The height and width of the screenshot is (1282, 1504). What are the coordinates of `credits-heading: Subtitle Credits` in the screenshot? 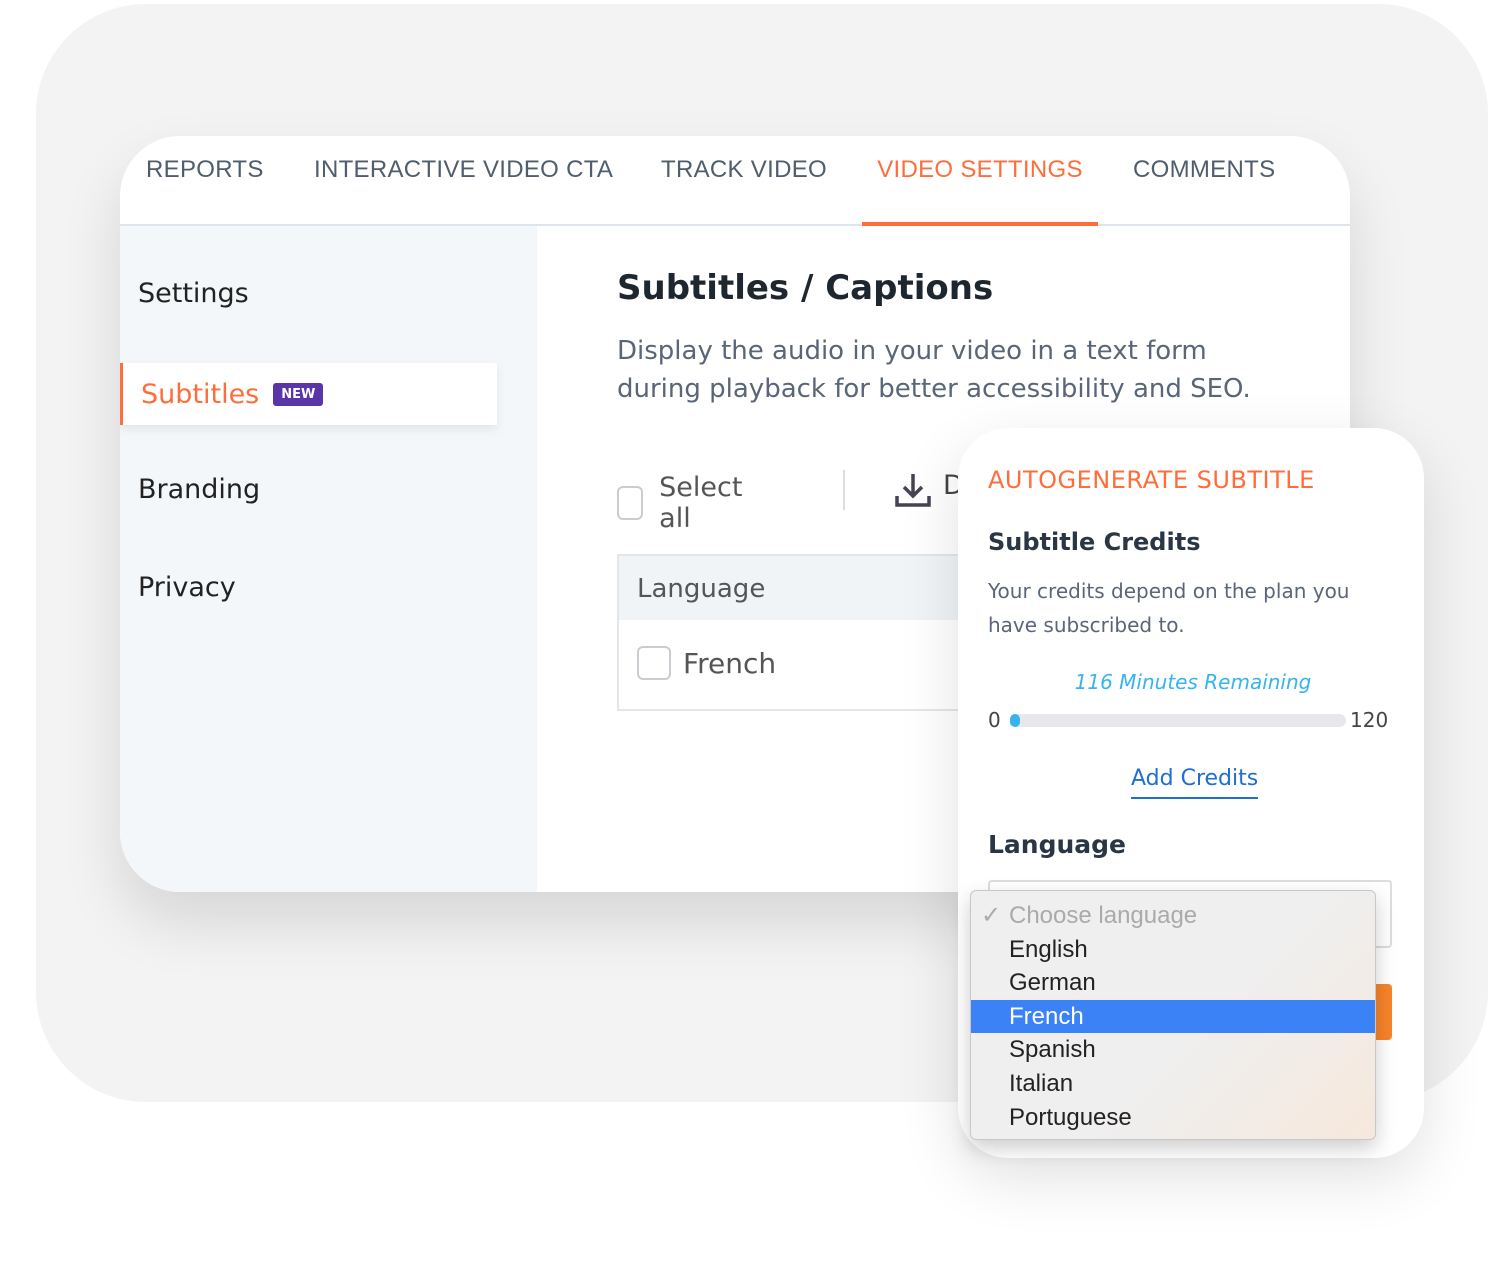 It's located at (1094, 542).